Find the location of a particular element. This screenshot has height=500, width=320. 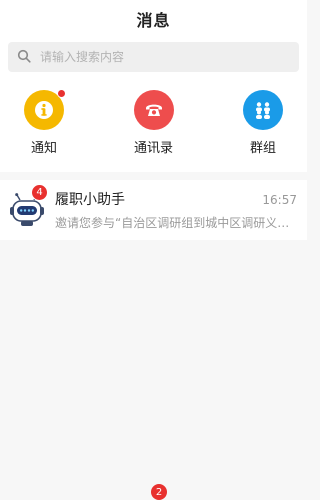

quick-item-label: 通知 is located at coordinates (43, 148).